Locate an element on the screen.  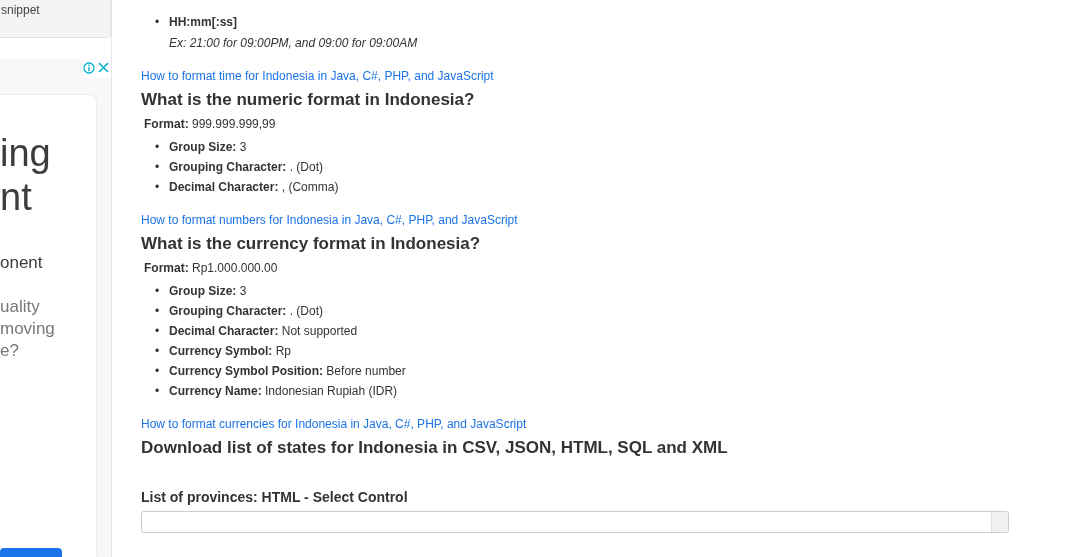
format-link: How to format currencies for Indonesia in Java, C#, PHP, and JavaScript is located at coordinates (334, 424).